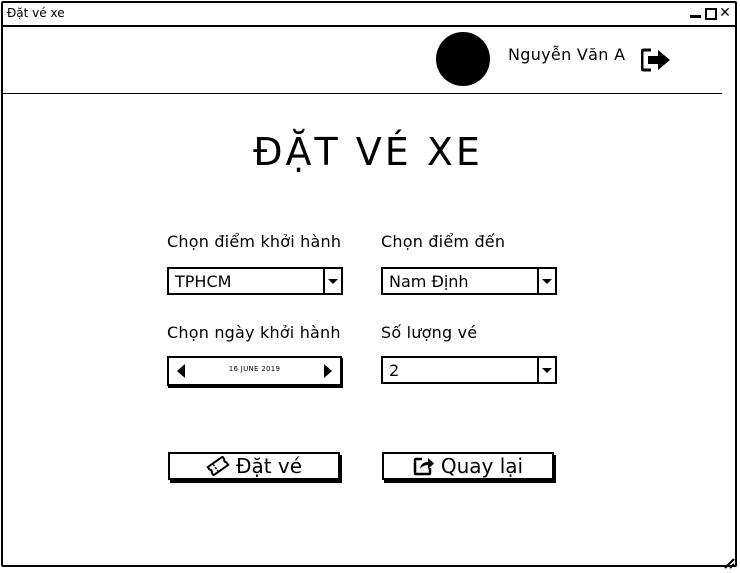 The width and height of the screenshot is (740, 573). What do you see at coordinates (429, 332) in the screenshot?
I see `quantity-label: Số lượng vé` at bounding box center [429, 332].